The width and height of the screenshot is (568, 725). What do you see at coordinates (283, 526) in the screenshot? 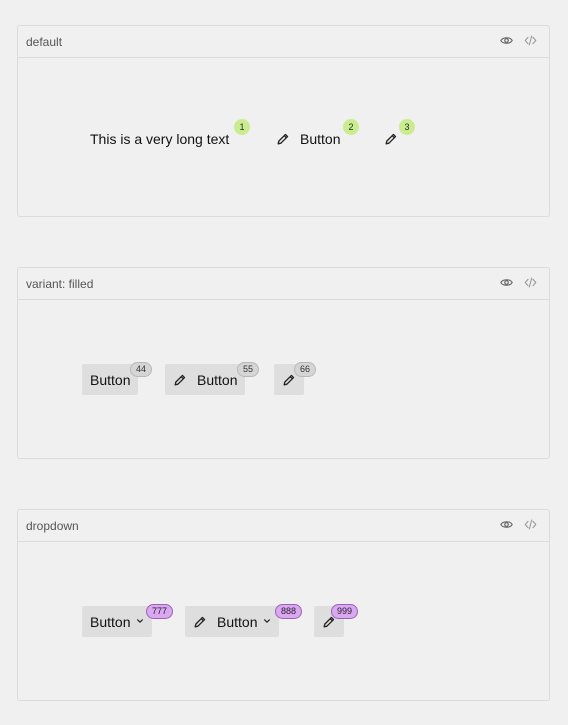
I see `section-header: dropdown` at bounding box center [283, 526].